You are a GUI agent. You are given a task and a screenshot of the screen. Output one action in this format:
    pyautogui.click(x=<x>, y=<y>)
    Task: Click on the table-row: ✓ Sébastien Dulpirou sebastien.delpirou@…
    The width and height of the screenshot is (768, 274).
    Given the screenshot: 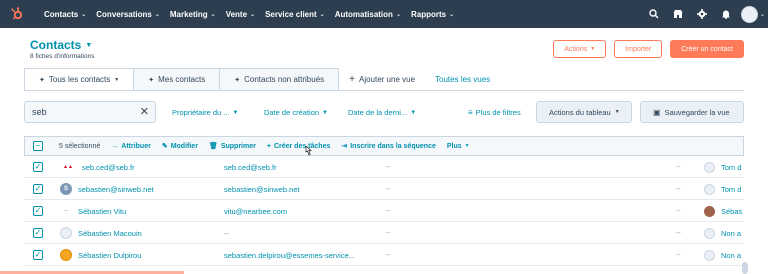 What is the action you would take?
    pyautogui.click(x=384, y=255)
    